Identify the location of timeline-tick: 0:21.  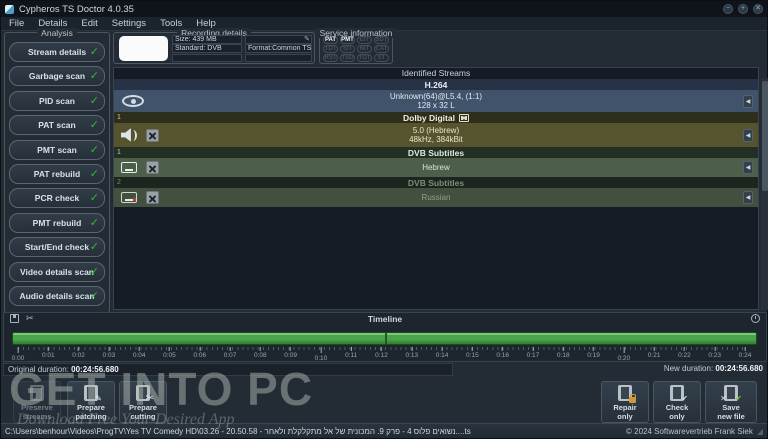
(654, 353).